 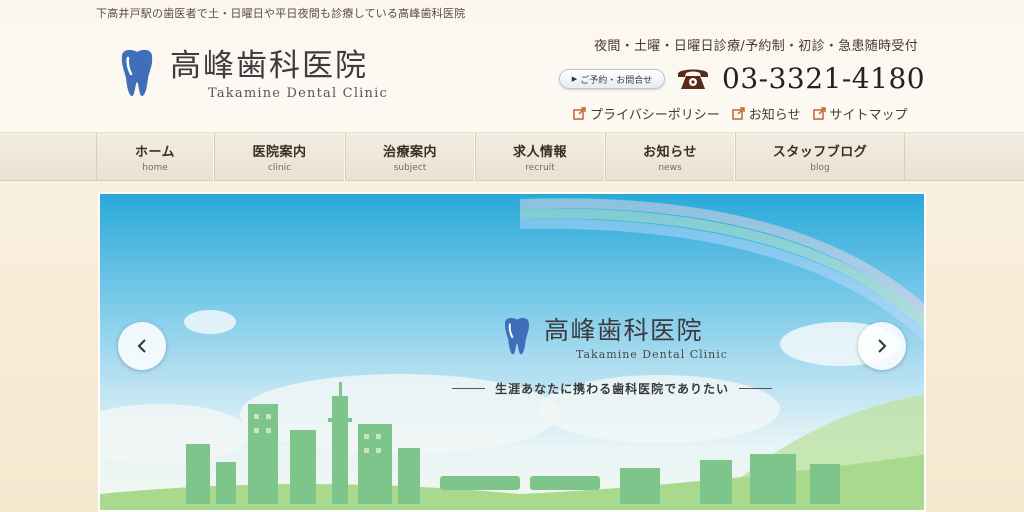 I want to click on nav-item-recruit: 求人情報 recruit, so click(x=540, y=157).